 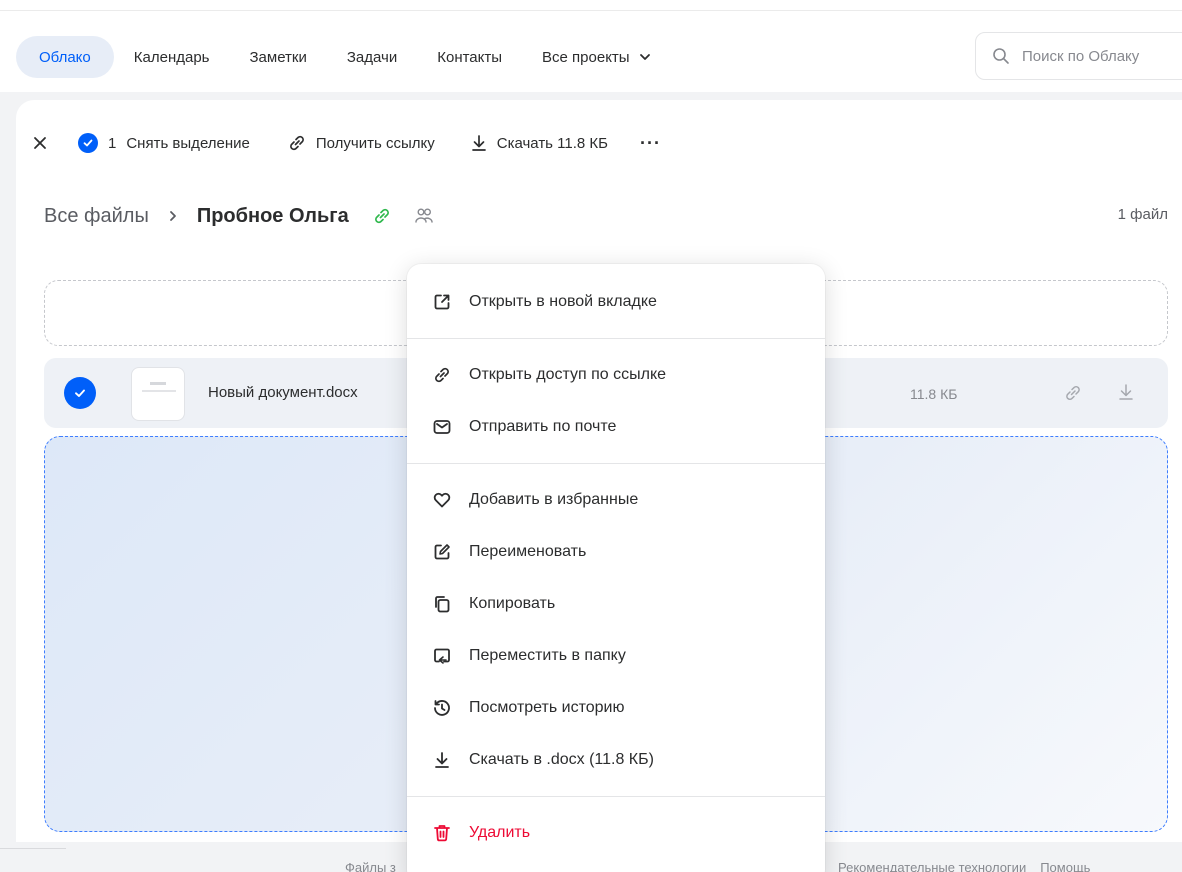 I want to click on close-selection-button, so click(x=40, y=143).